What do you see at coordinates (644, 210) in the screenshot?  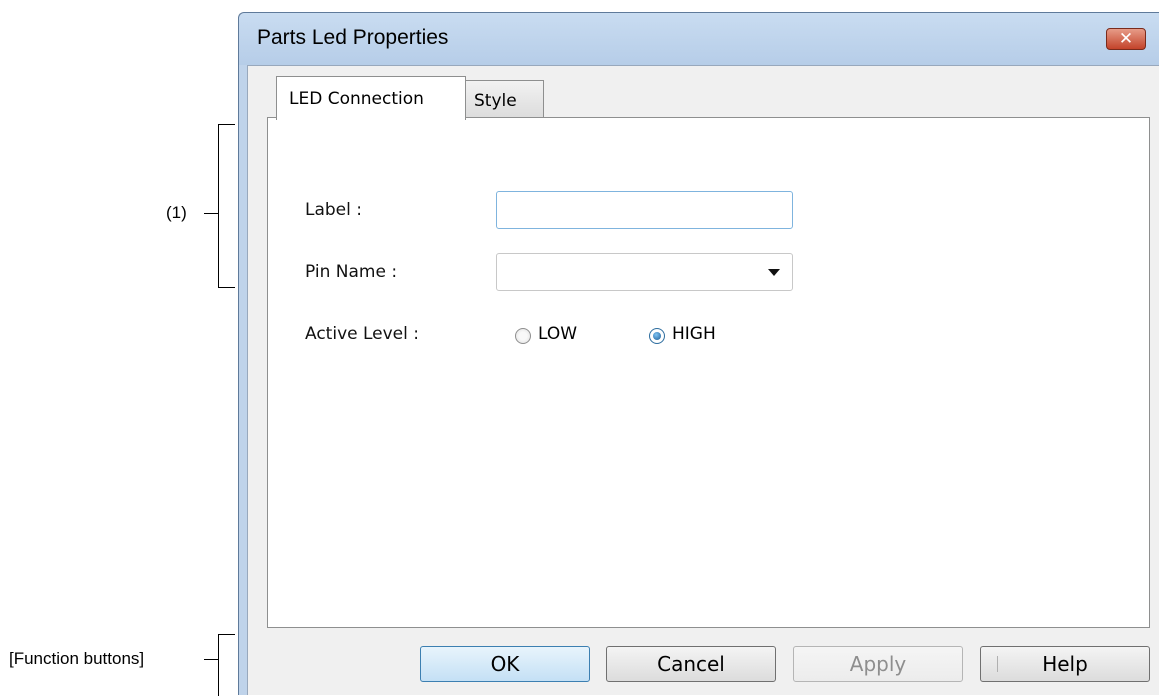 I see `label-input` at bounding box center [644, 210].